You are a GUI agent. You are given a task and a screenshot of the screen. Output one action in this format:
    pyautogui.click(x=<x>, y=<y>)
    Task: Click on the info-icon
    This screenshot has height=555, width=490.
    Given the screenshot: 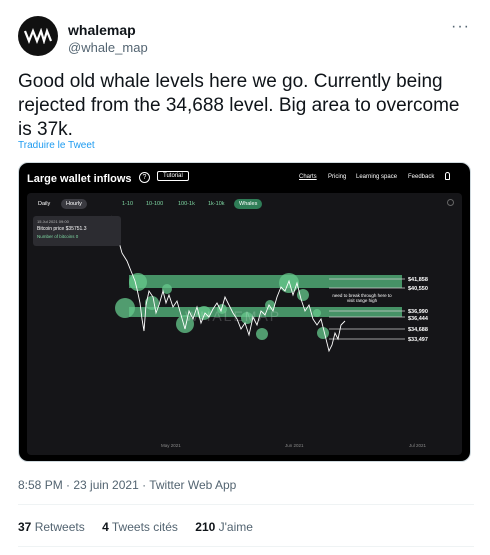 What is the action you would take?
    pyautogui.click(x=450, y=202)
    